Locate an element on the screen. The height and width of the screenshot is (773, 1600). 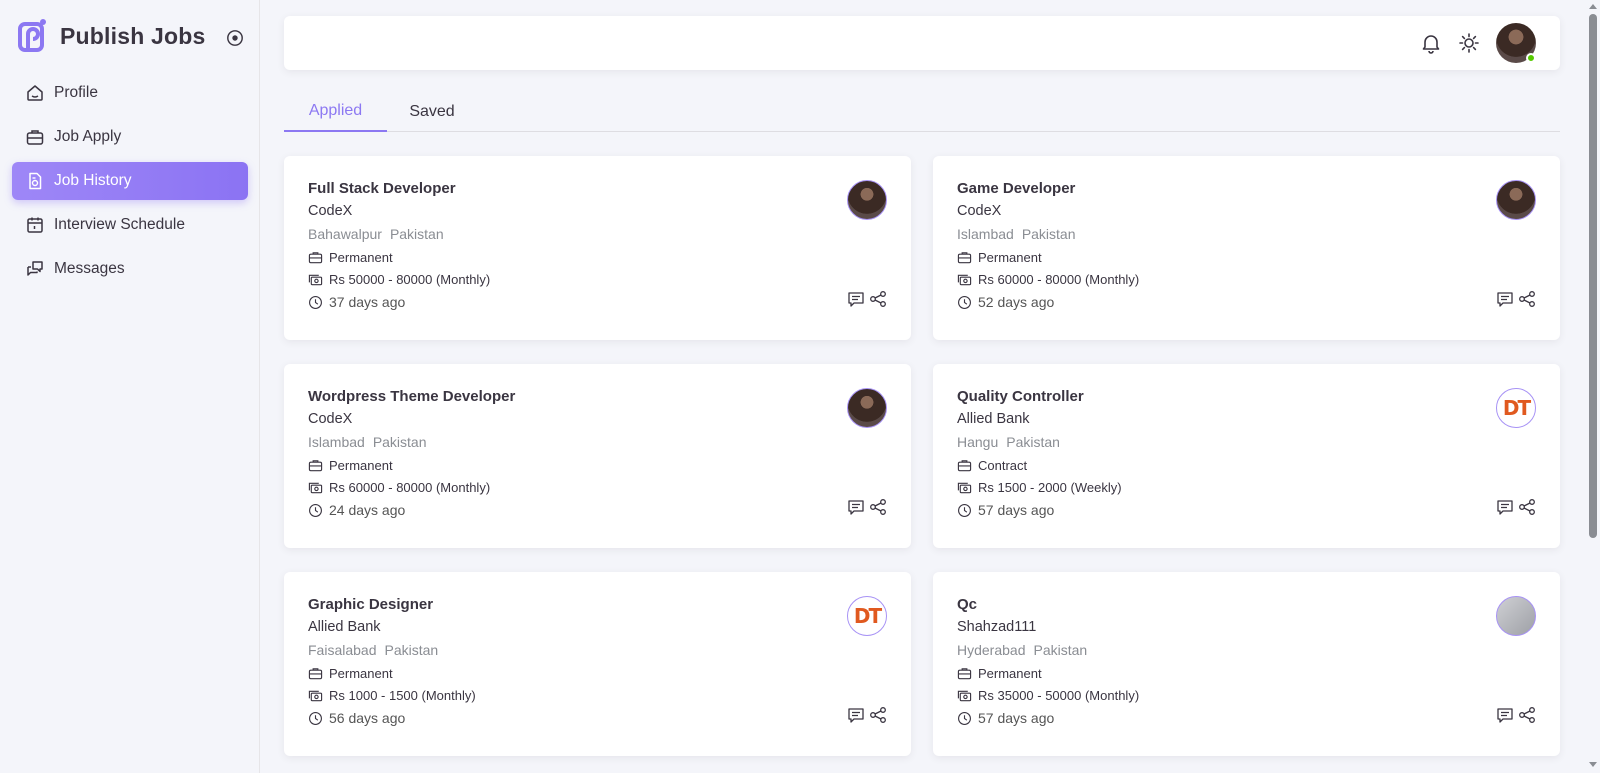
brand-title: Publish Jobs is located at coordinates (133, 35).